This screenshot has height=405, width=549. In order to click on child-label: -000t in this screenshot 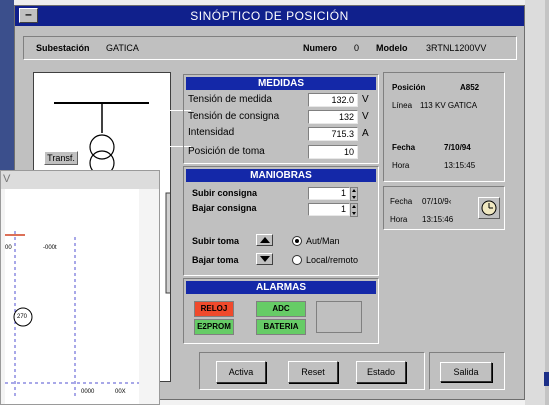, I will do `click(50, 248)`.